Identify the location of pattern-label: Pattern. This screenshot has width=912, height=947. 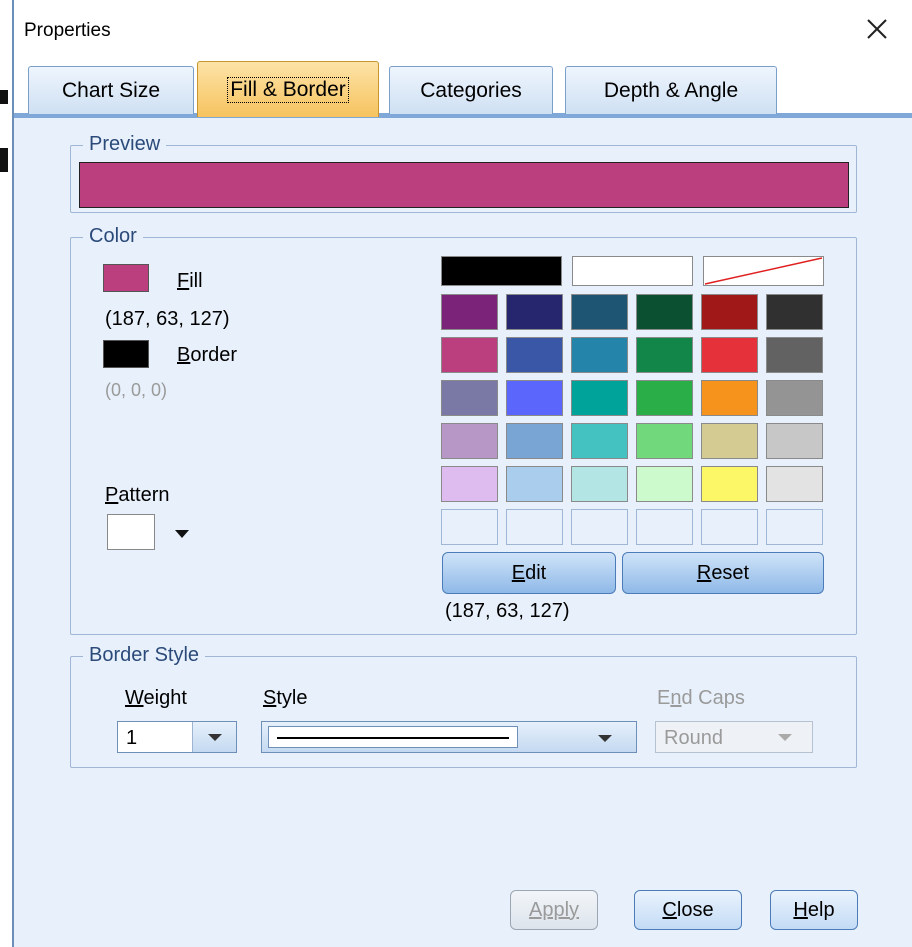
(137, 495).